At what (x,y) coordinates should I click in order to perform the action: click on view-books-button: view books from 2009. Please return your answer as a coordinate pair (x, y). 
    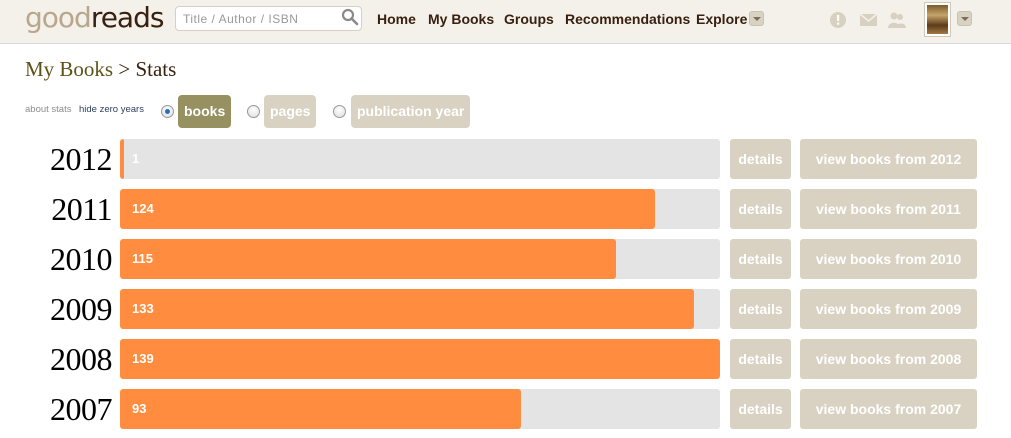
    Looking at the image, I should click on (888, 309).